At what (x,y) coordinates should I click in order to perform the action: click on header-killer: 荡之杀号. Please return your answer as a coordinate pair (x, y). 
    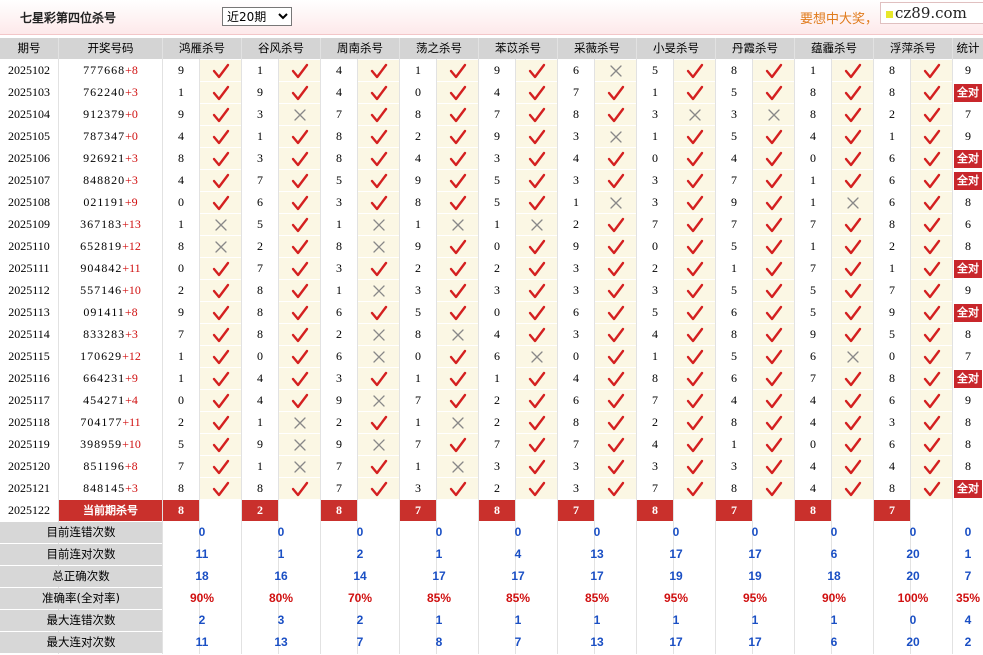
    Looking at the image, I should click on (439, 48).